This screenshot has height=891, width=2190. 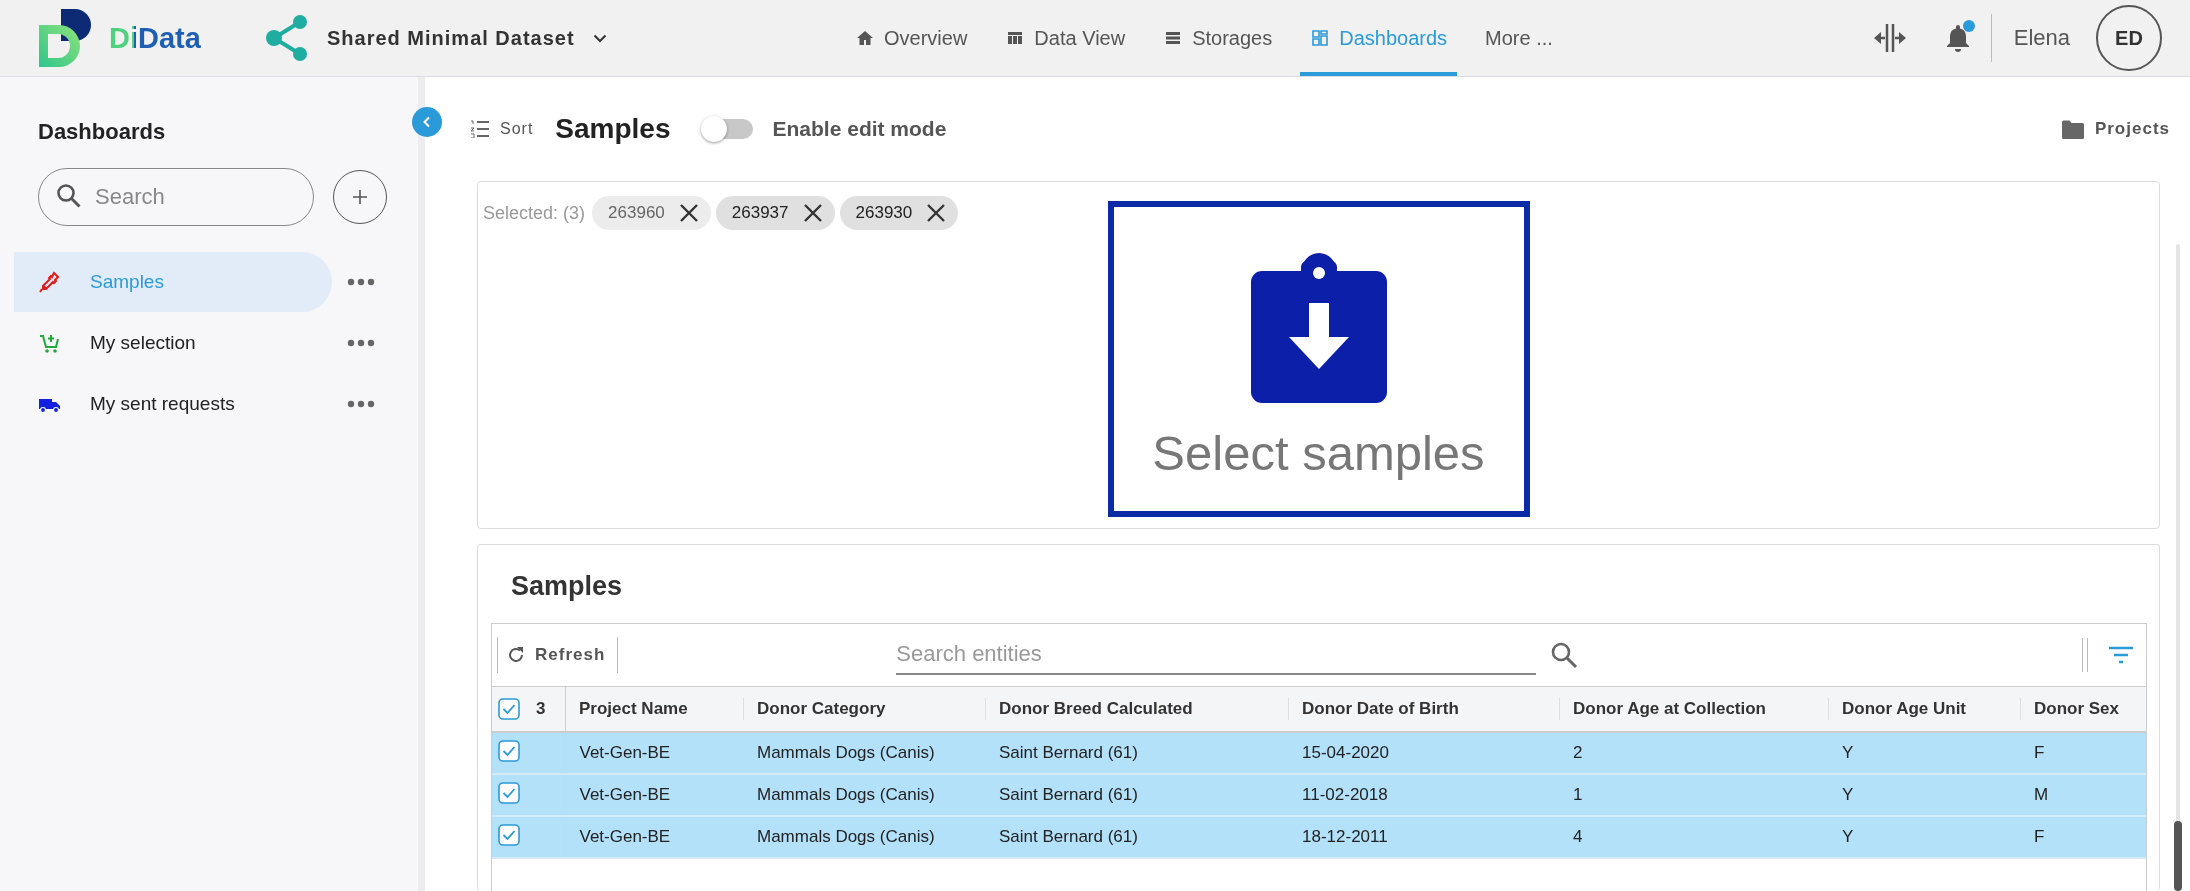 What do you see at coordinates (173, 404) in the screenshot?
I see `sidebar-item: My sent requests` at bounding box center [173, 404].